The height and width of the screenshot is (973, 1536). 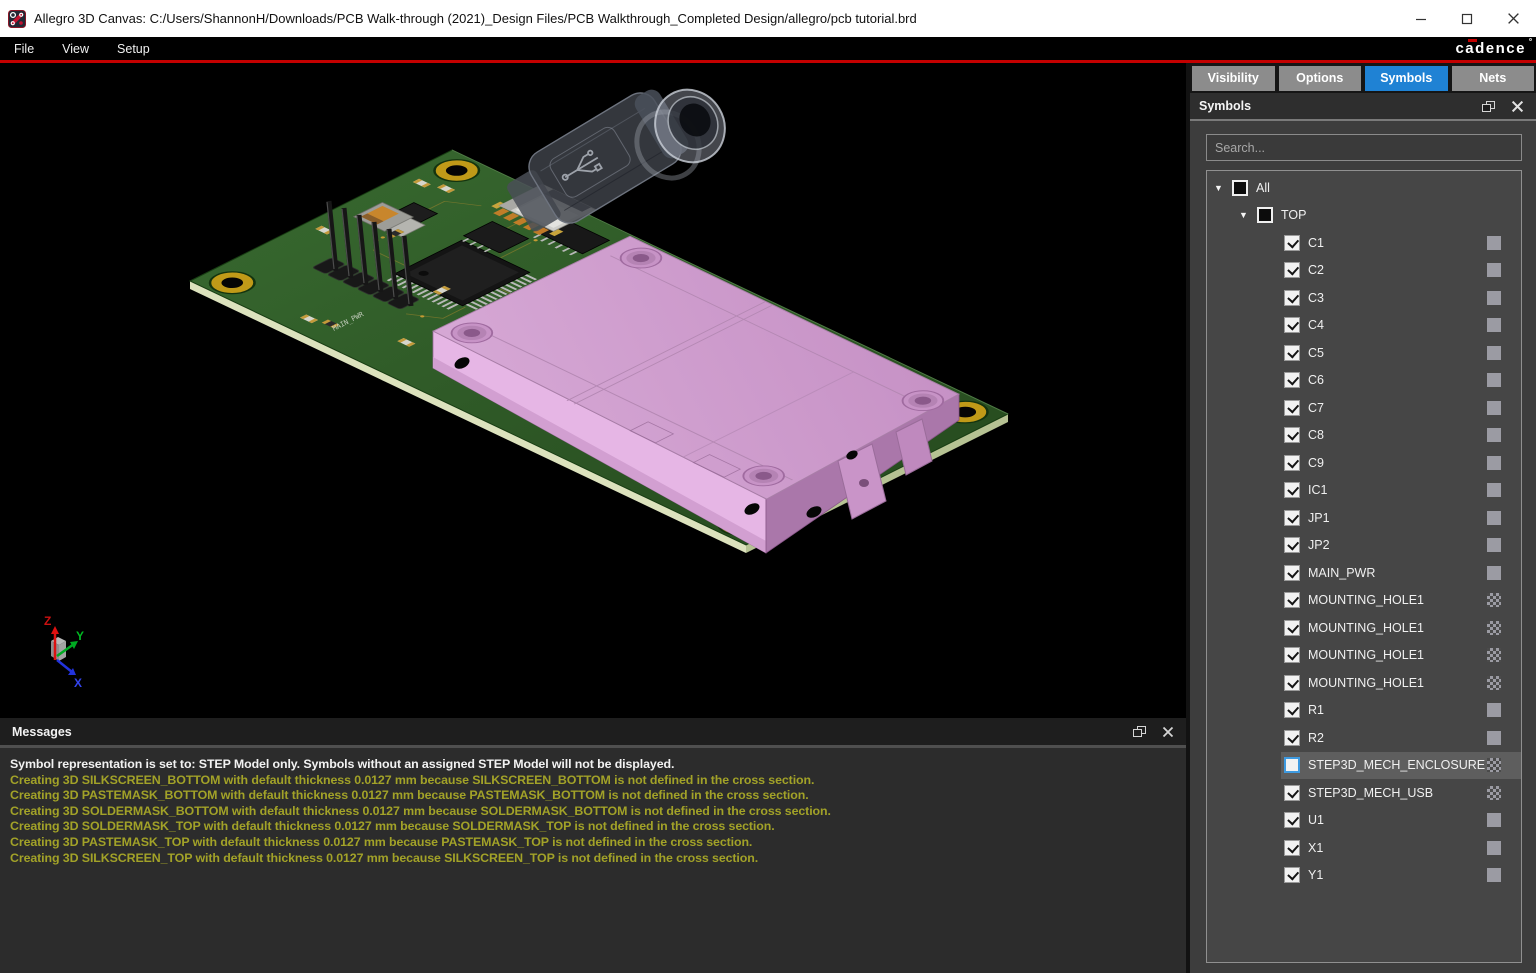 I want to click on tree-row-c3: C3, so click(x=1364, y=298).